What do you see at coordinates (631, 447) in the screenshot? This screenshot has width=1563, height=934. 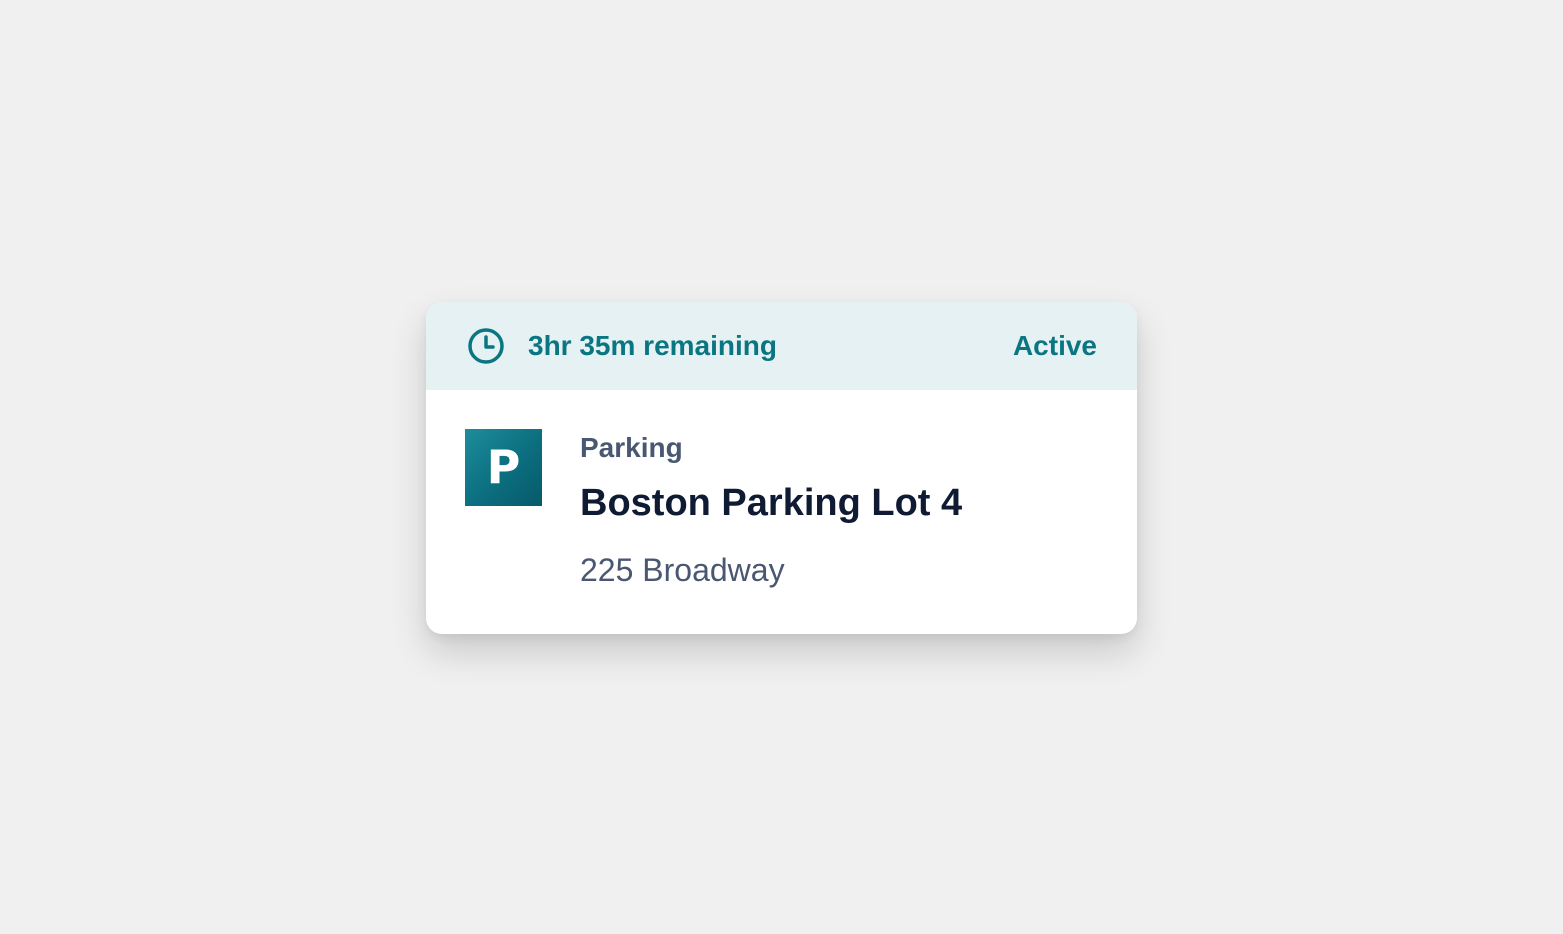 I see `category-label: Parking` at bounding box center [631, 447].